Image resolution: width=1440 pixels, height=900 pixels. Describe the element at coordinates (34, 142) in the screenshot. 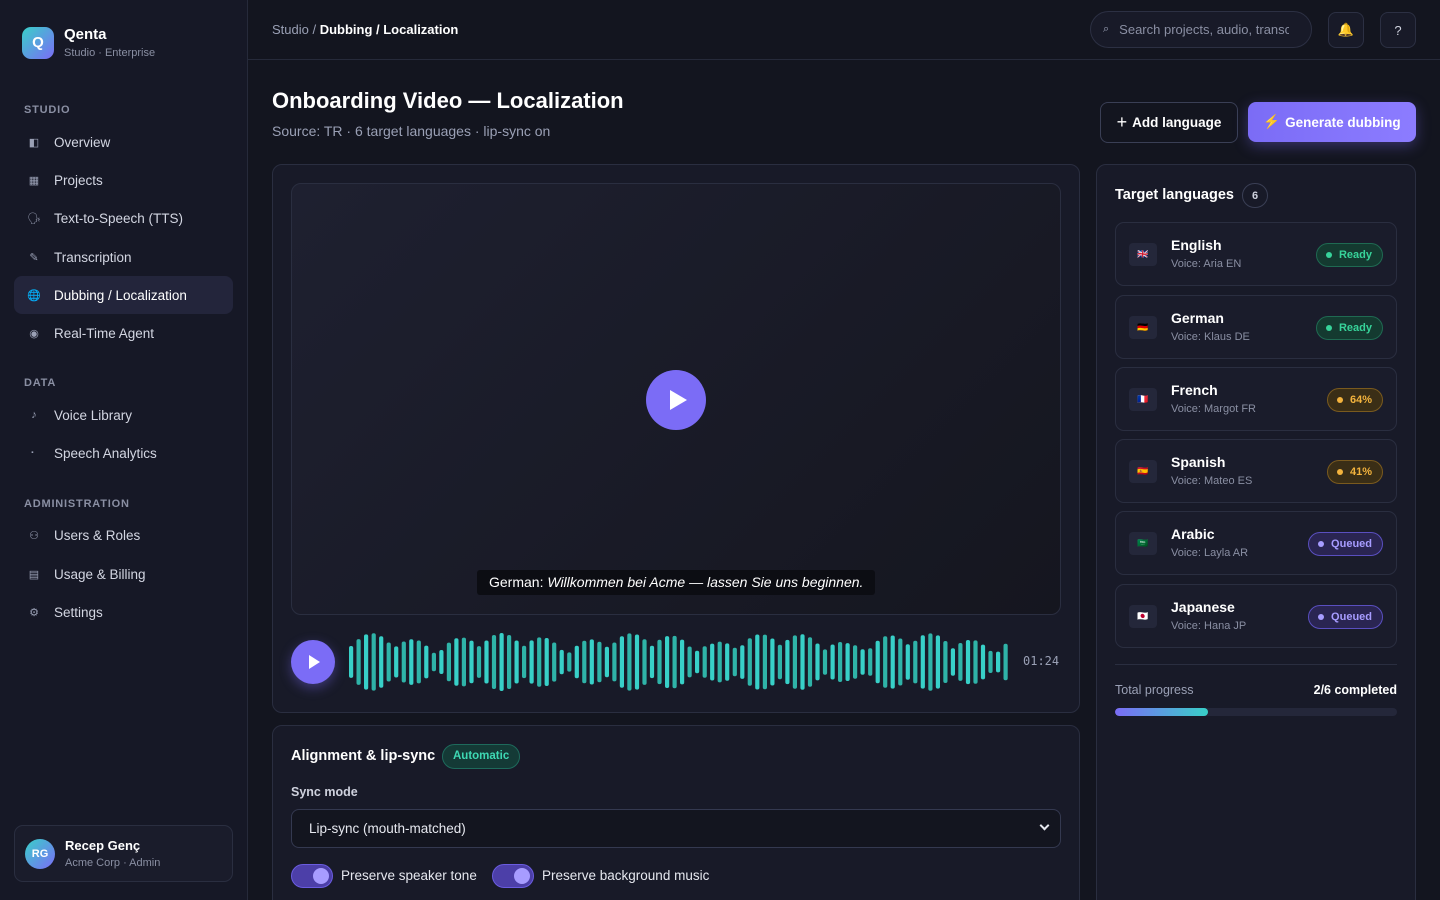

I see `overview-icon: ◧` at that location.